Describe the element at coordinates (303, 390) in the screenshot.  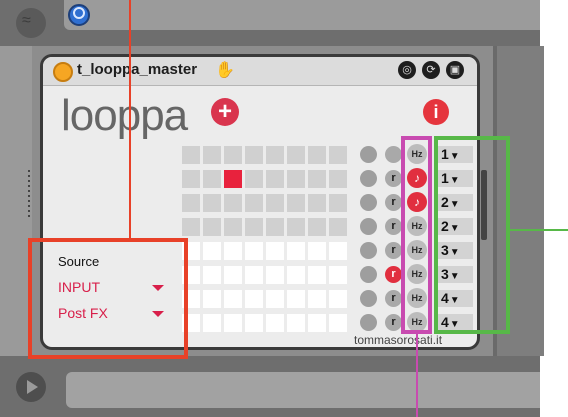
I see `host-bottom-field` at that location.